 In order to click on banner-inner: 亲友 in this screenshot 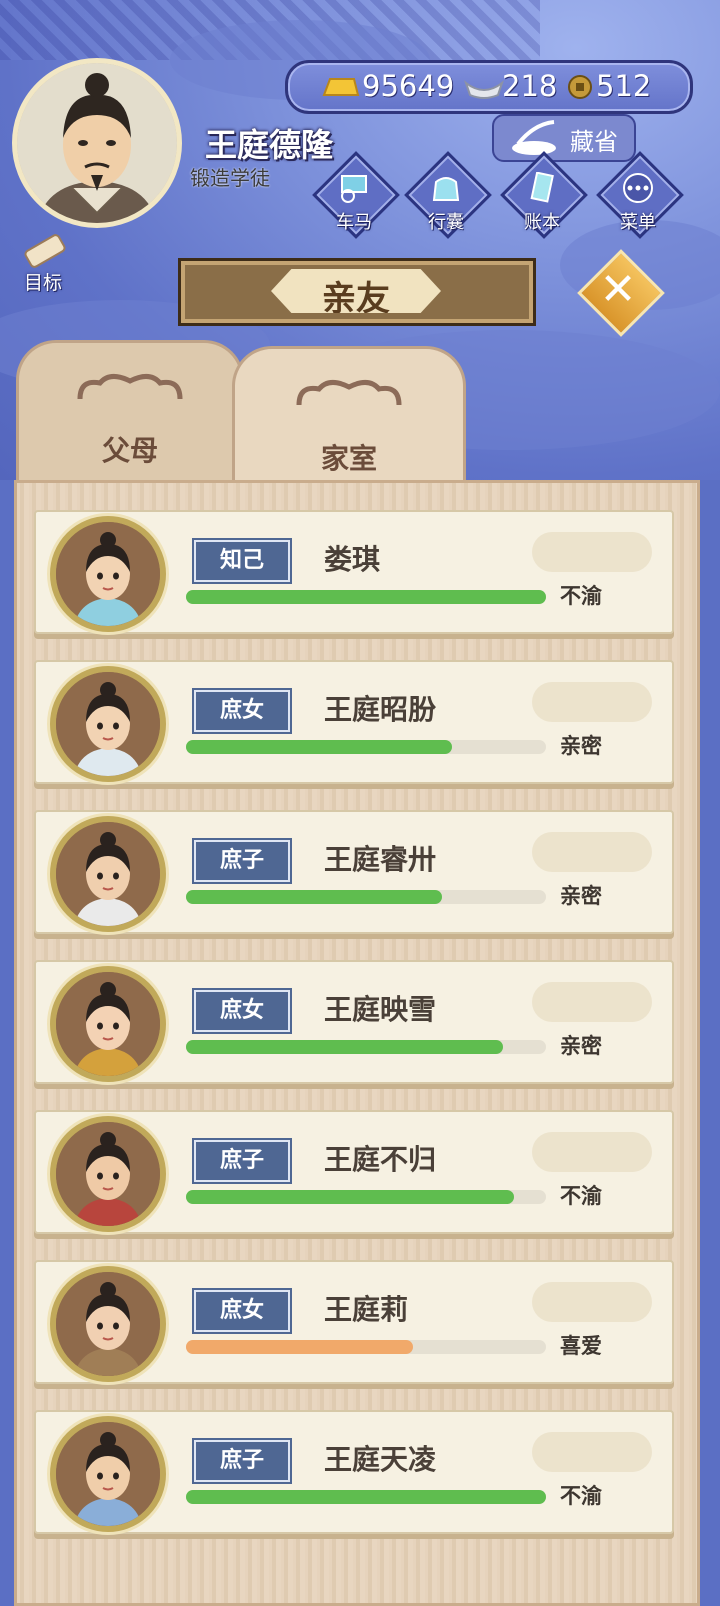, I will do `click(356, 291)`.